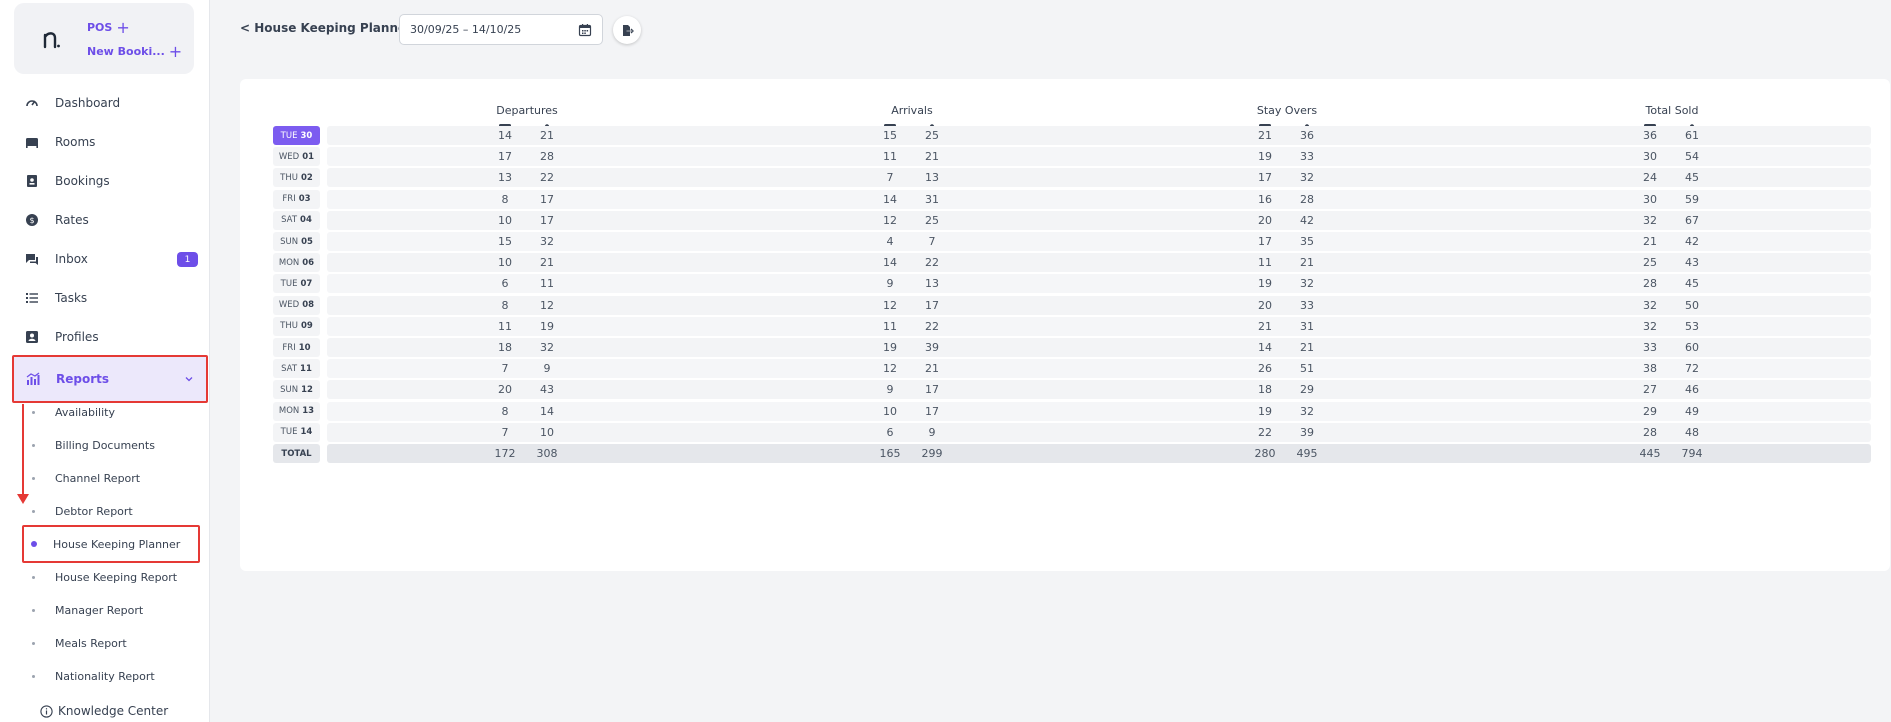  I want to click on table-row: SAT 04 10 17 12 25 20 42 32 67, so click(1072, 220).